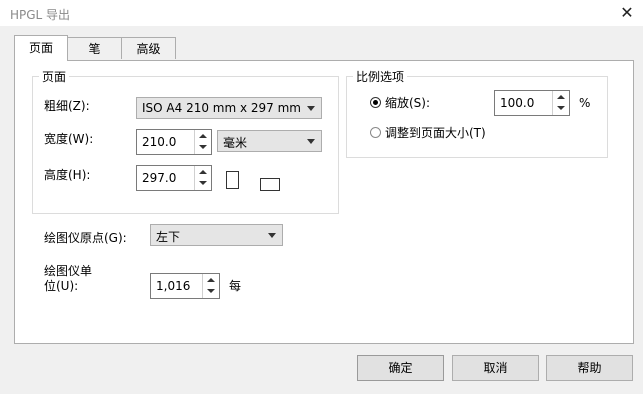 The width and height of the screenshot is (643, 394). I want to click on scale-input, so click(525, 103).